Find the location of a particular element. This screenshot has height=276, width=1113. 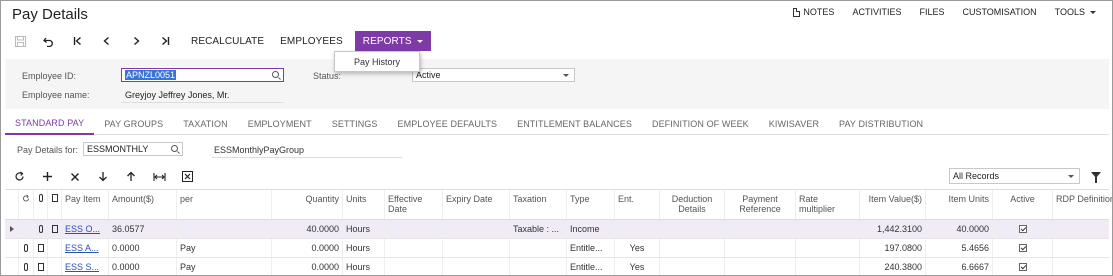

next-record-icon is located at coordinates (136, 41).